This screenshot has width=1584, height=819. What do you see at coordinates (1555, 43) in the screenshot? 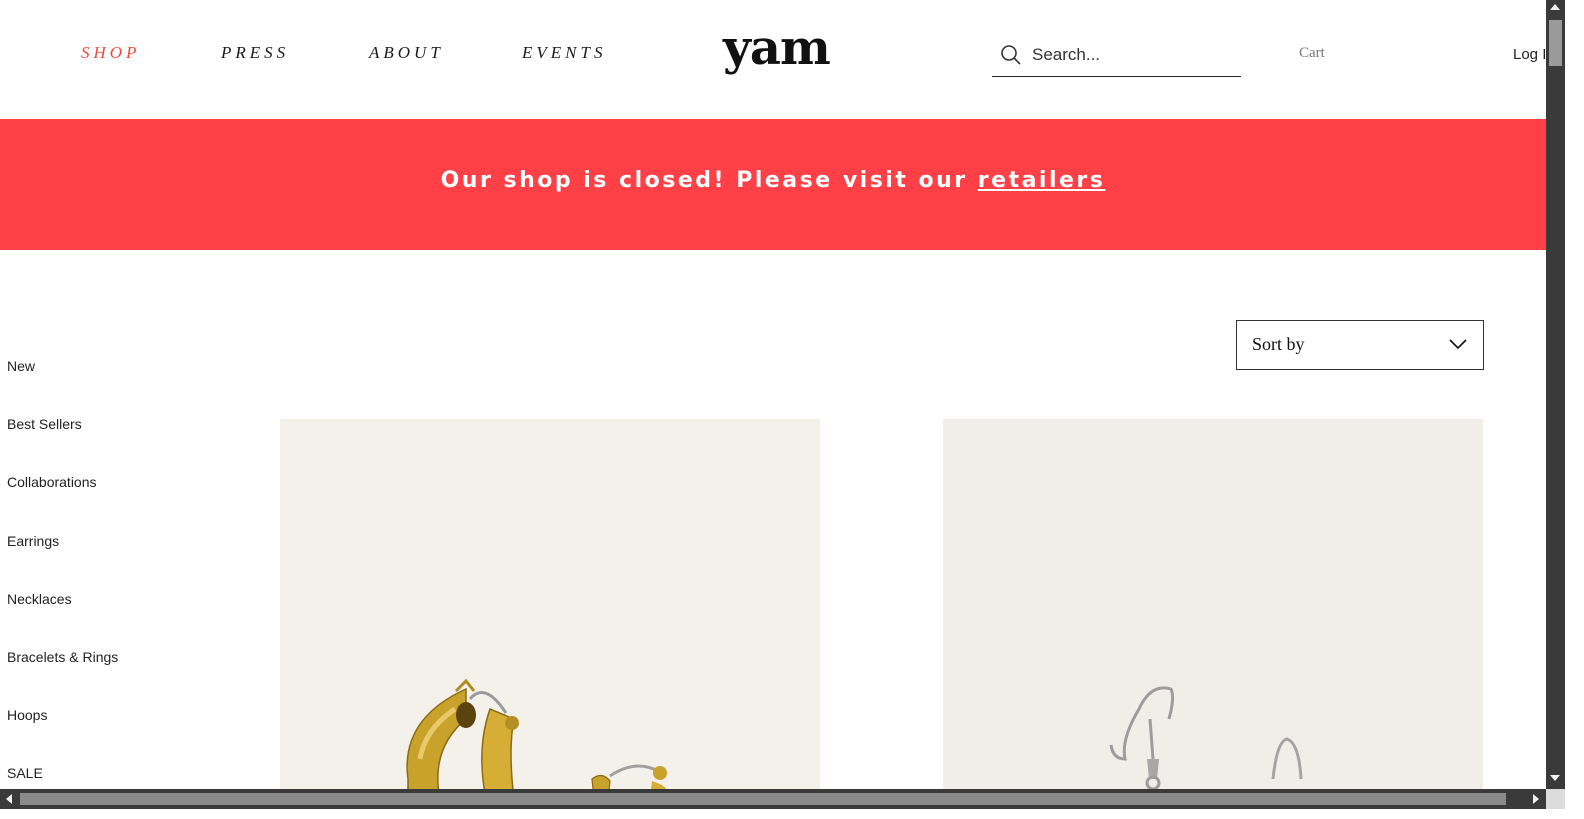
I see `vertical-scroll-thumb` at bounding box center [1555, 43].